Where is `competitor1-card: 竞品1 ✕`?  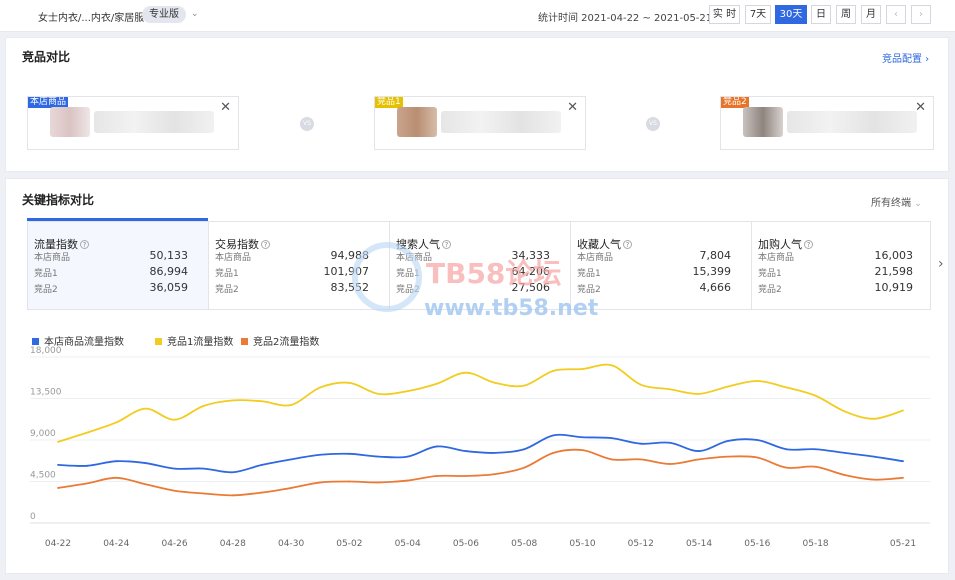
competitor1-card: 竞品1 ✕ is located at coordinates (480, 123).